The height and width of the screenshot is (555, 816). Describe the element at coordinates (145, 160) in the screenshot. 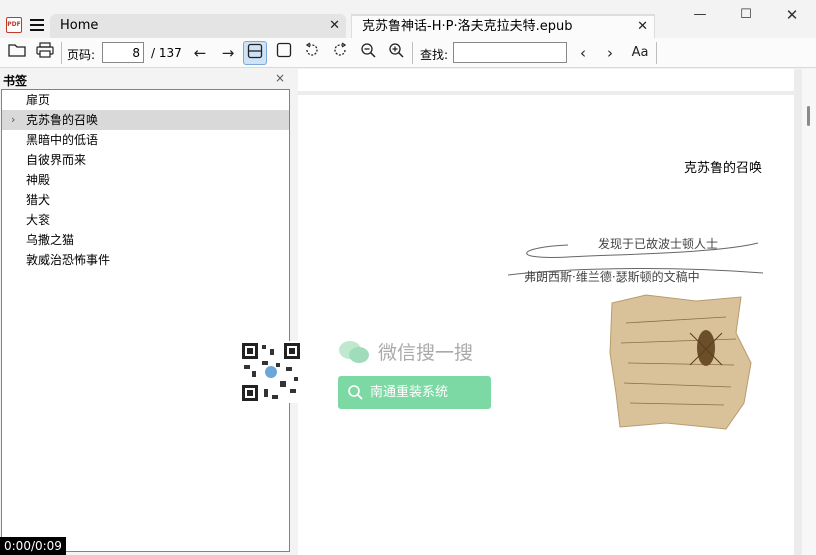

I see `bookmark-item: 自彼界而来` at that location.